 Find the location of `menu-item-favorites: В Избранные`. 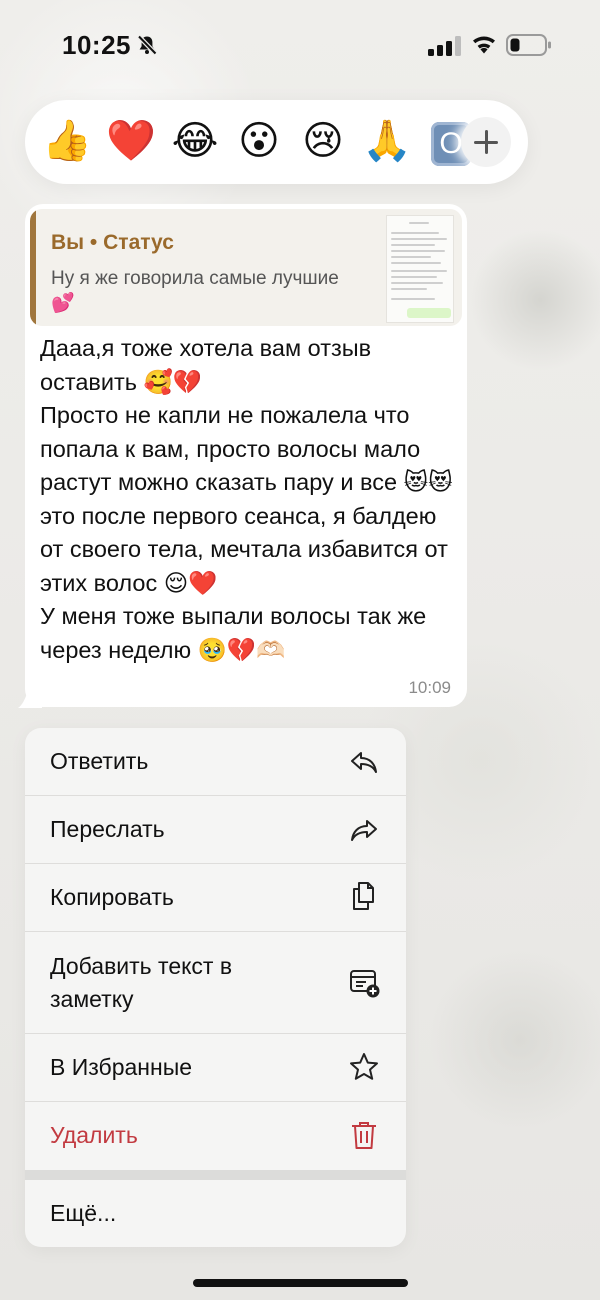

menu-item-favorites: В Избранные is located at coordinates (215, 1068).